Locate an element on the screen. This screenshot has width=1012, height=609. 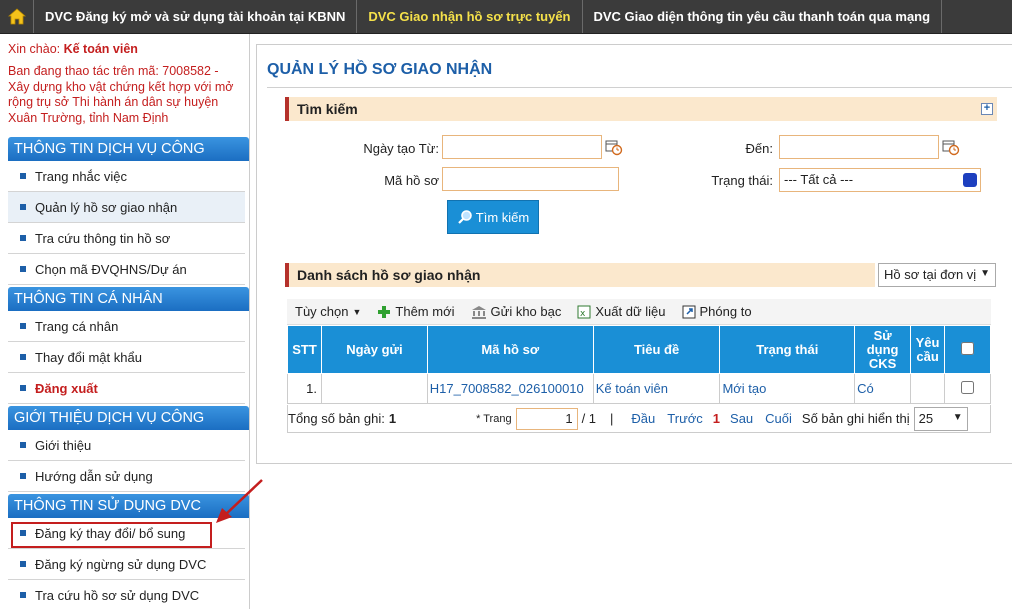
top-tab-records-online: DVC Giao nhận hồ sơ trực tuyến is located at coordinates (470, 16).